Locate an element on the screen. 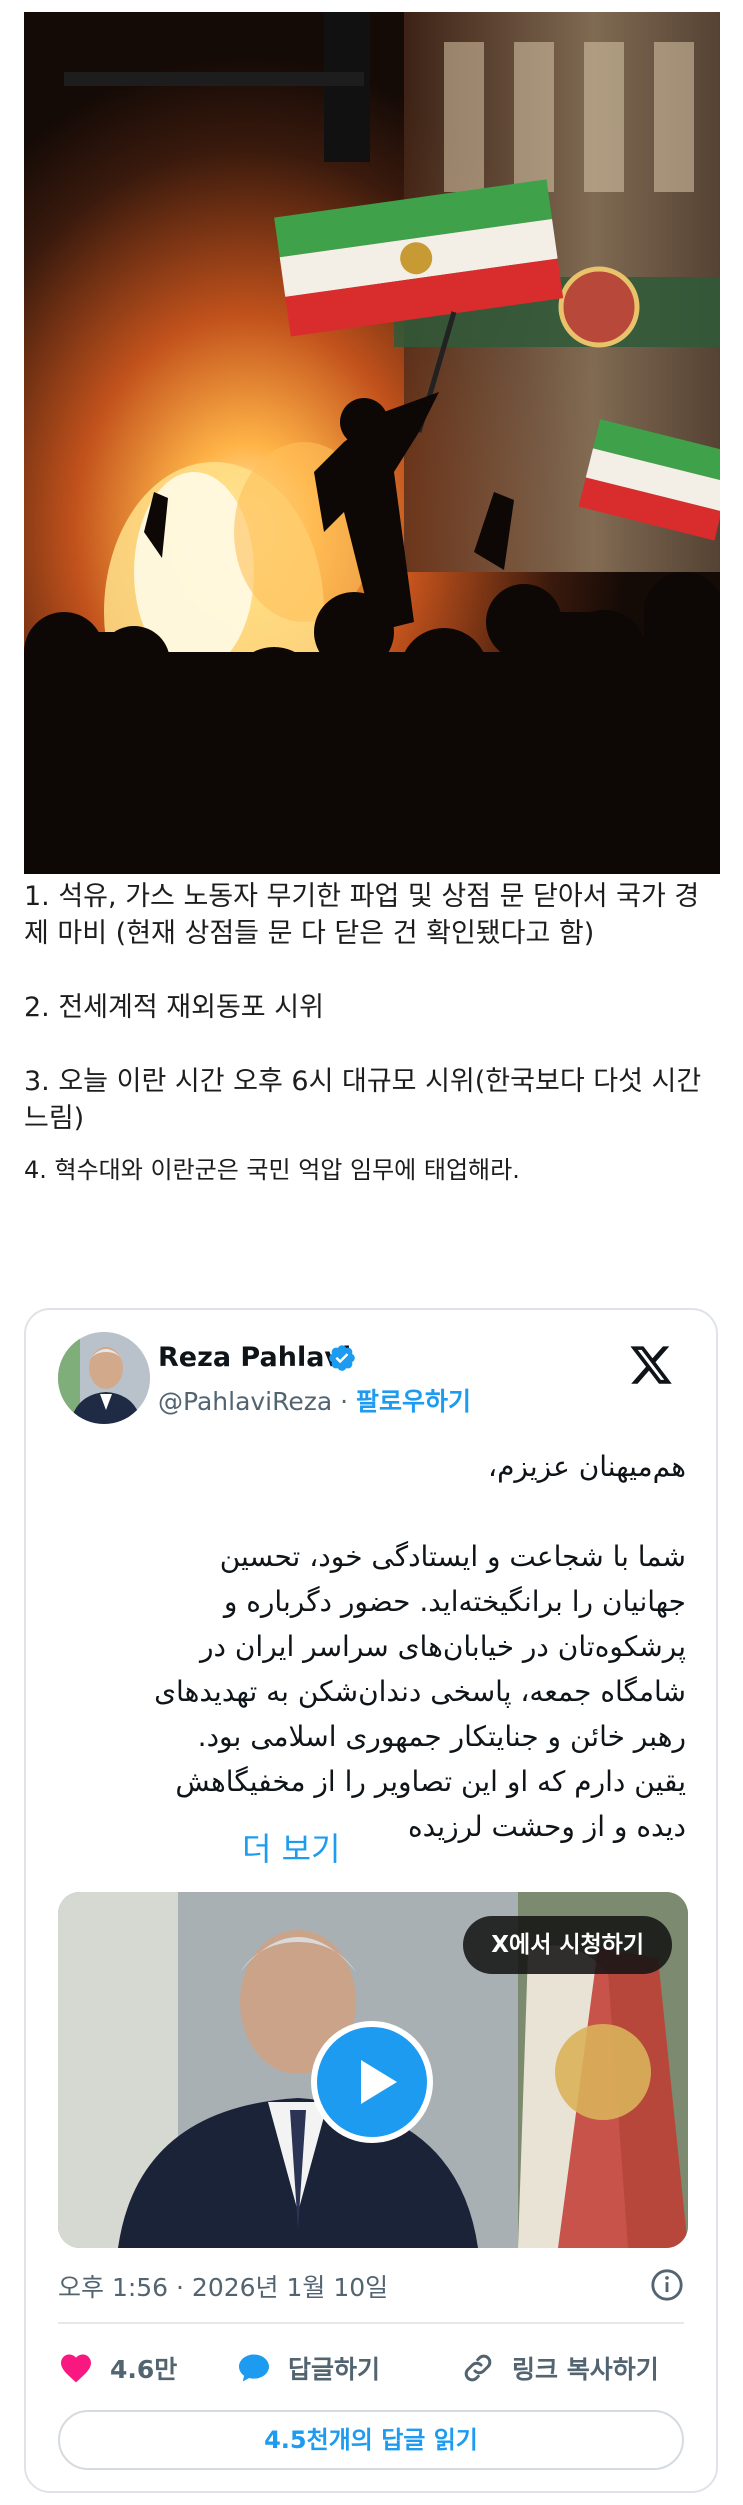  like-count: 4.6만 is located at coordinates (144, 2369).